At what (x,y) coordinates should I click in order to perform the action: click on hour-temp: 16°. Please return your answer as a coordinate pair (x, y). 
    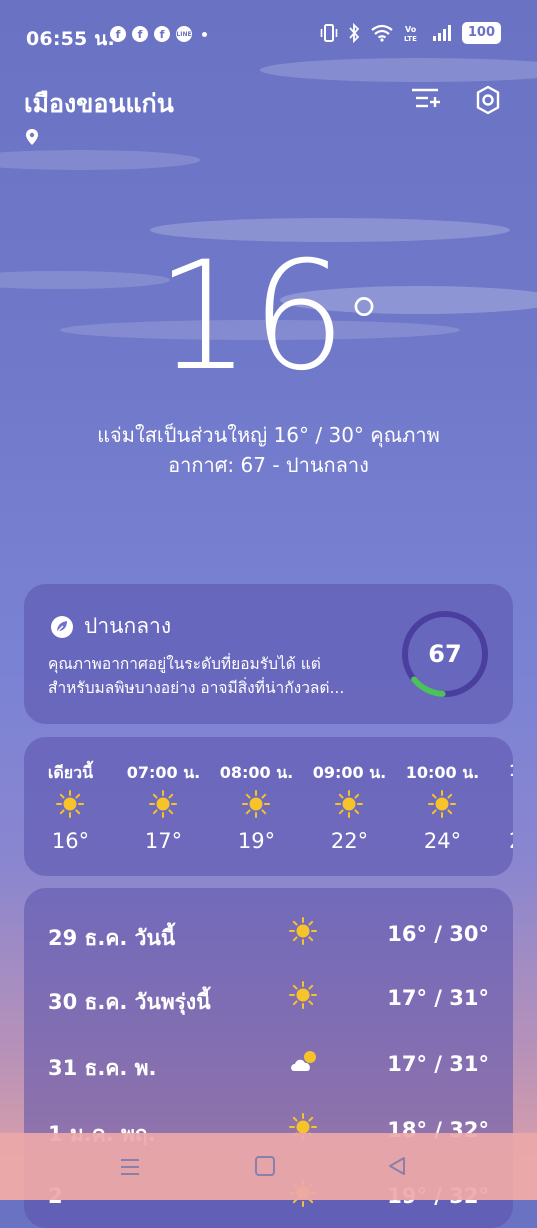
    Looking at the image, I should click on (70, 841).